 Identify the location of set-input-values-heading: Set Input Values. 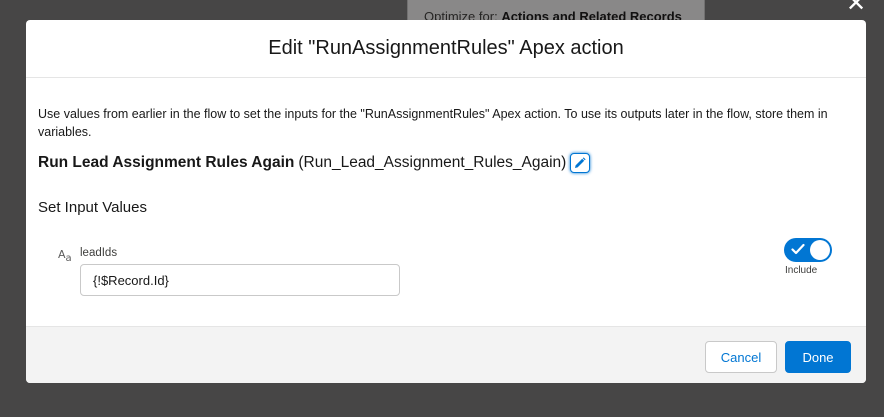
(92, 207).